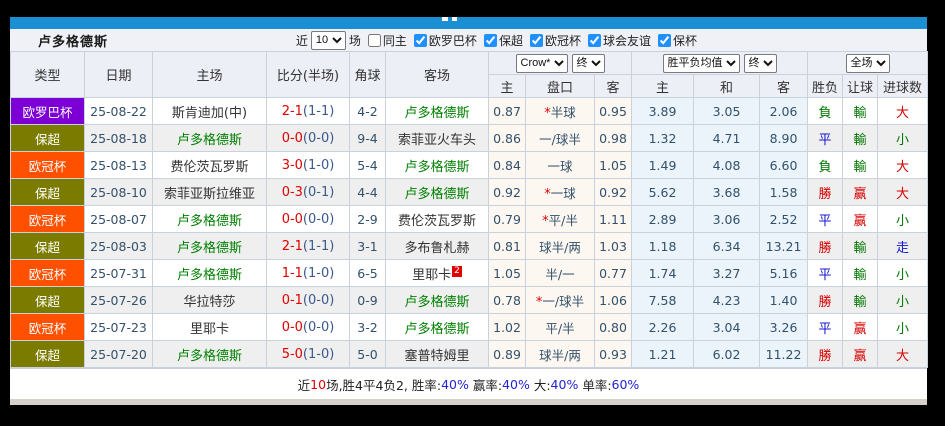 This screenshot has width=945, height=426. Describe the element at coordinates (784, 273) in the screenshot. I see `avg-away-odds: 5.16` at that location.